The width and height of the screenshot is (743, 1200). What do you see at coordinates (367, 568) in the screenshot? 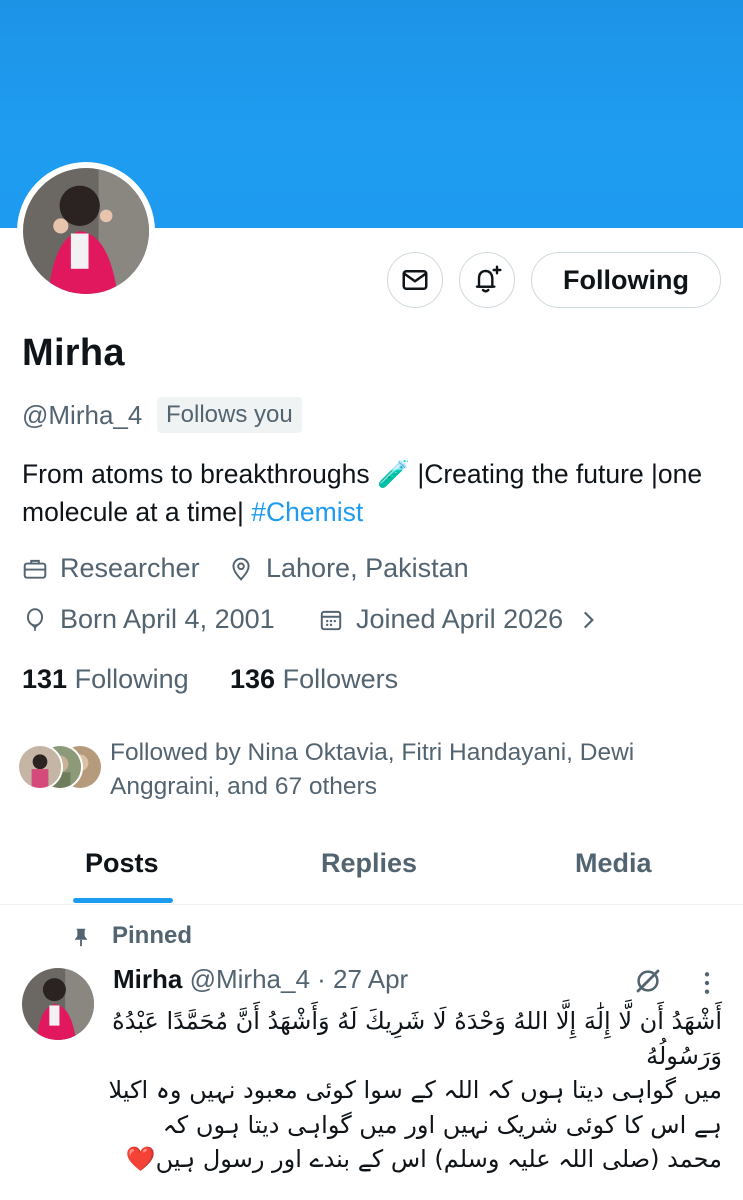
I see `location-text: Lahore, Pakistan` at bounding box center [367, 568].